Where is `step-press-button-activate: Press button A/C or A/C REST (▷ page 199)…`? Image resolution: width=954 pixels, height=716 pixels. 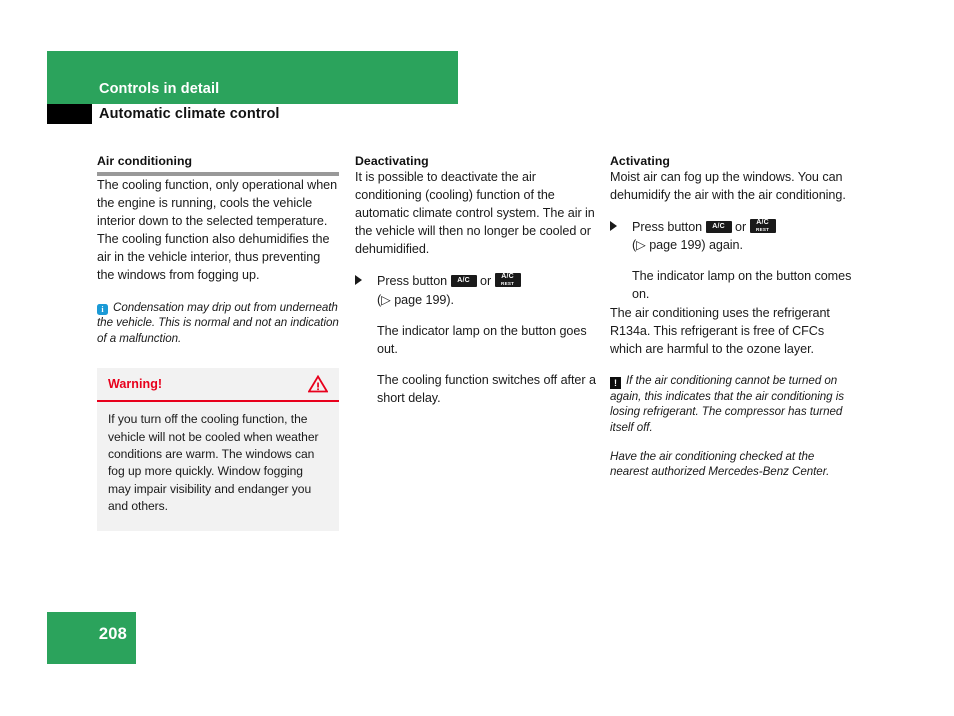
step-press-button-activate: Press button A/C or A/C REST (▷ page 199)… is located at coordinates (731, 236).